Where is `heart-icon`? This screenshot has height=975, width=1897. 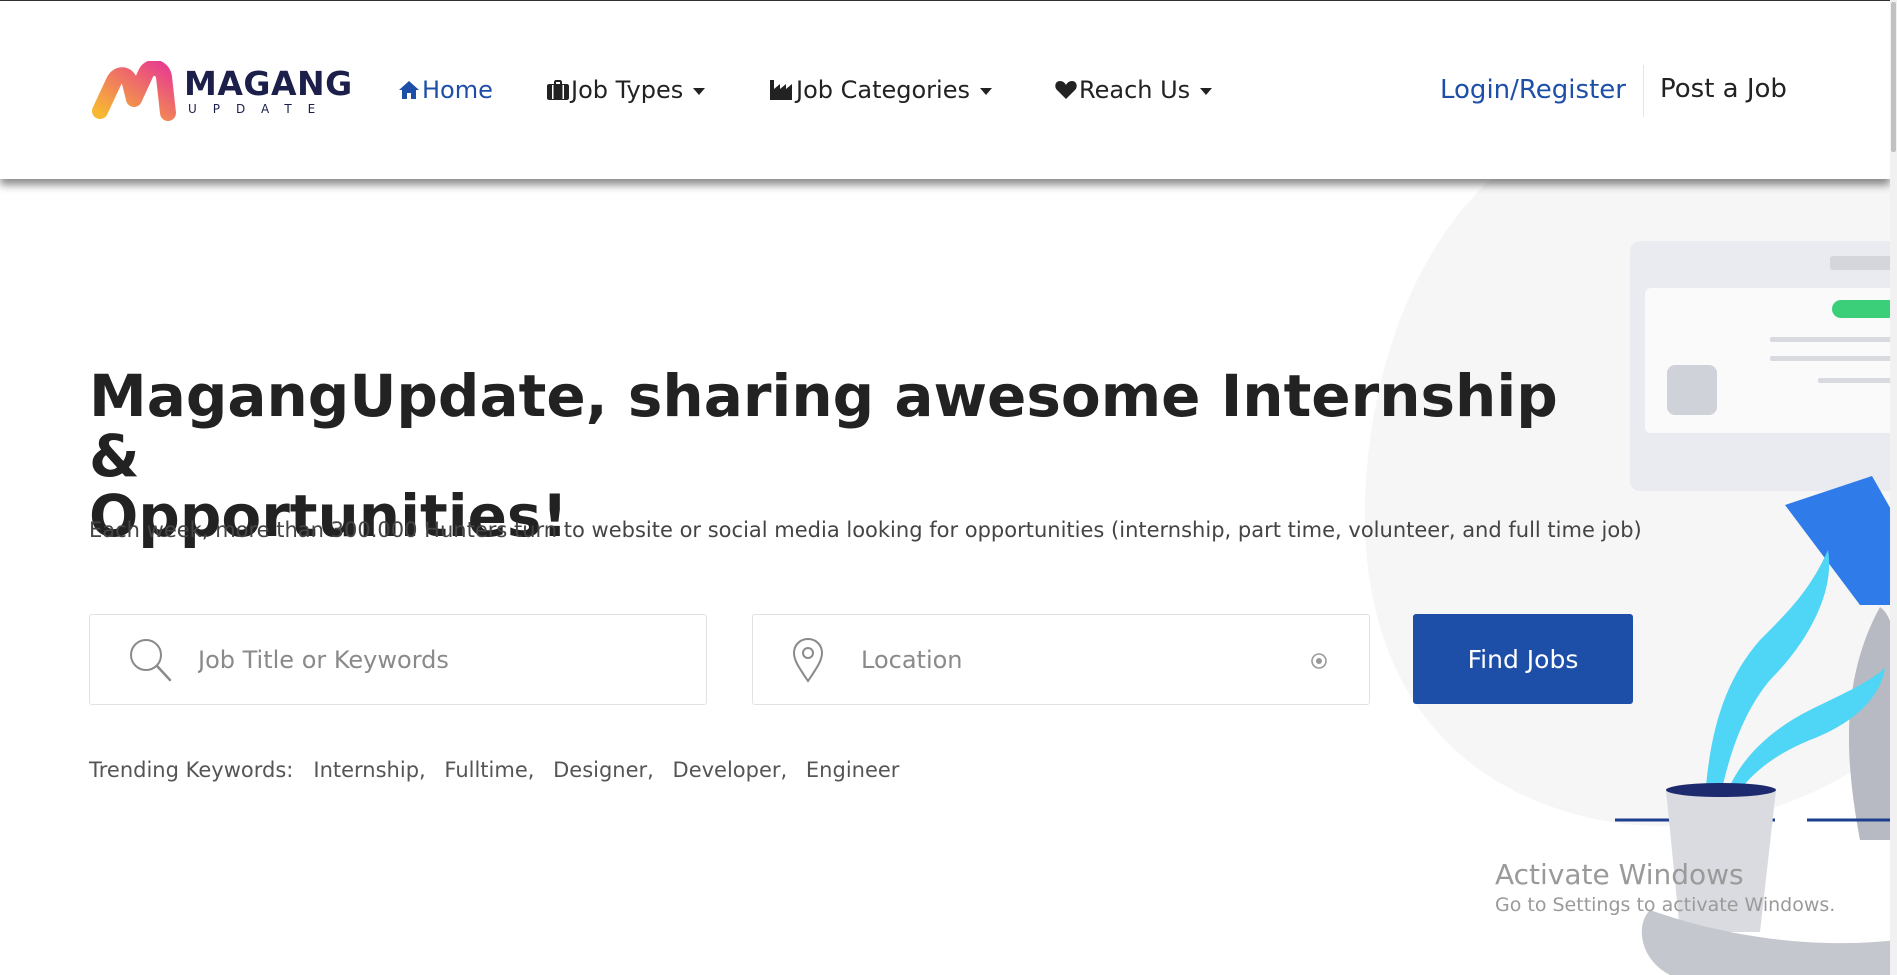
heart-icon is located at coordinates (1066, 90).